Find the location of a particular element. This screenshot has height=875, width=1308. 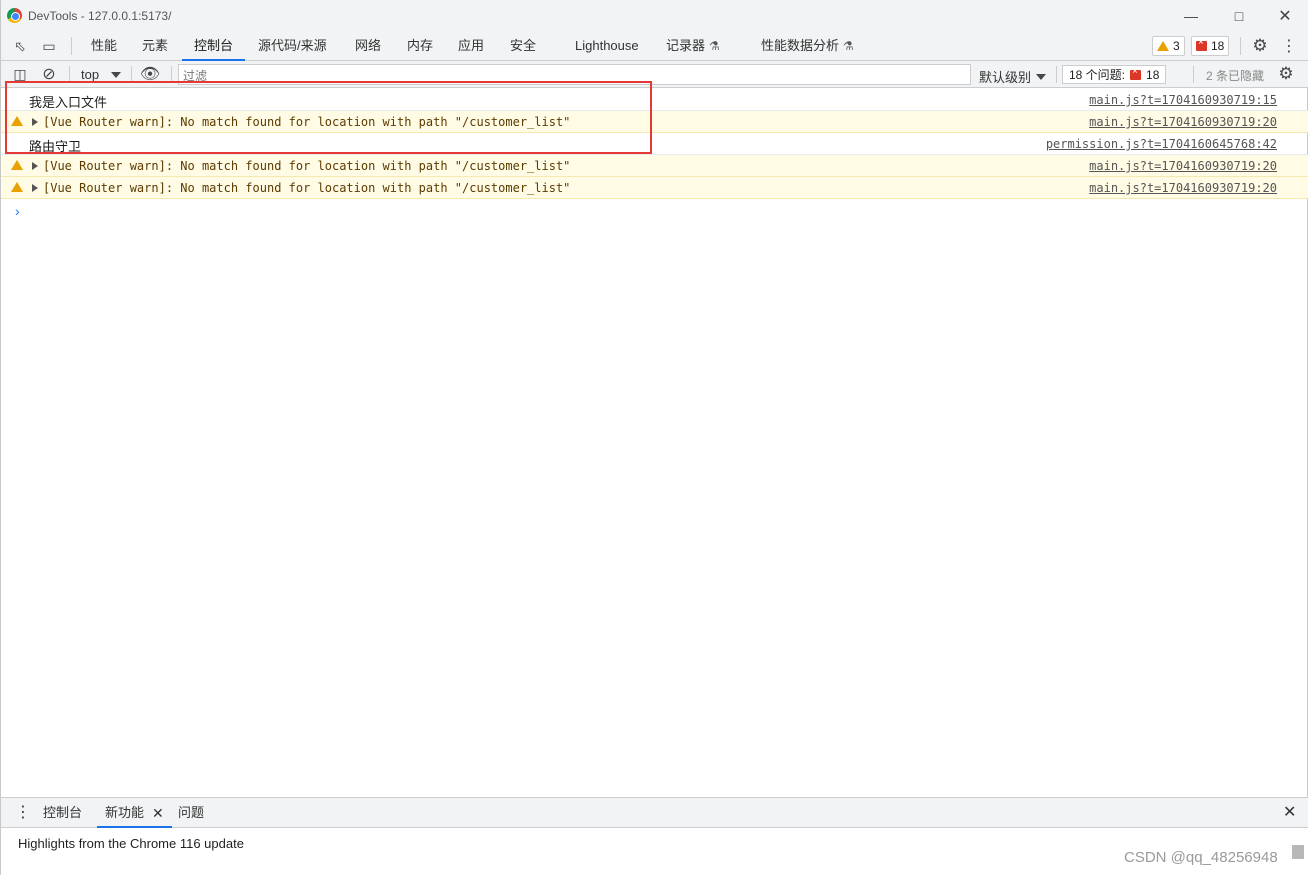

watermark-text: CSDN @qq_48256948 is located at coordinates (1201, 857).